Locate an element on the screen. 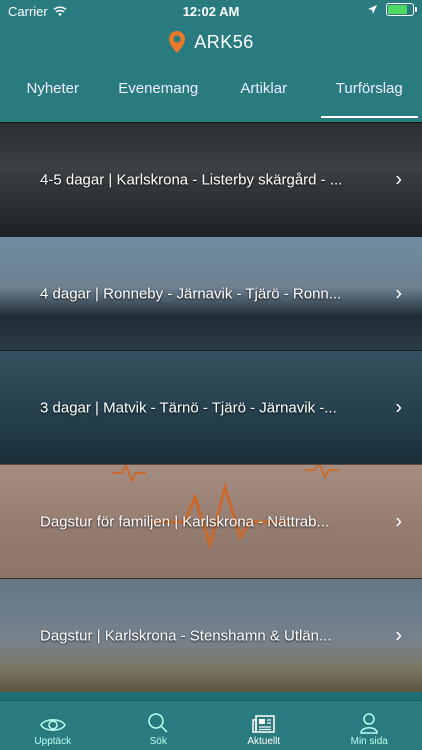  newspaper-icon is located at coordinates (263, 724).